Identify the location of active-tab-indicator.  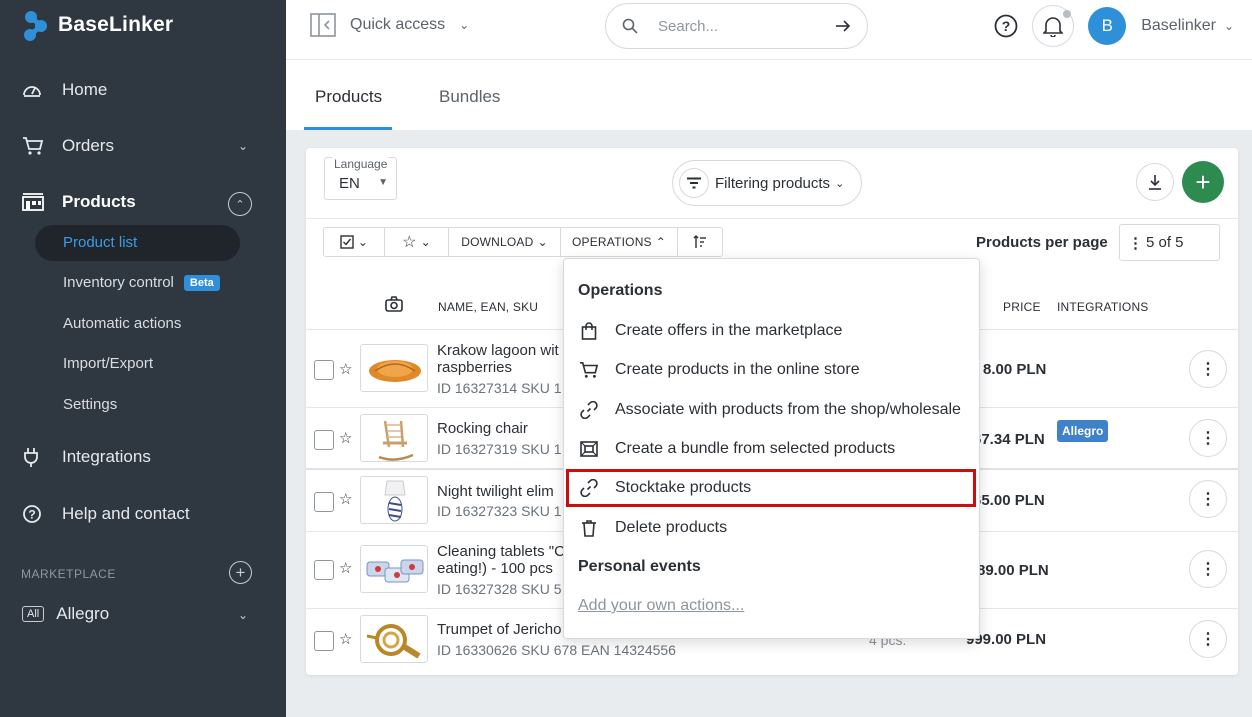
(348, 128).